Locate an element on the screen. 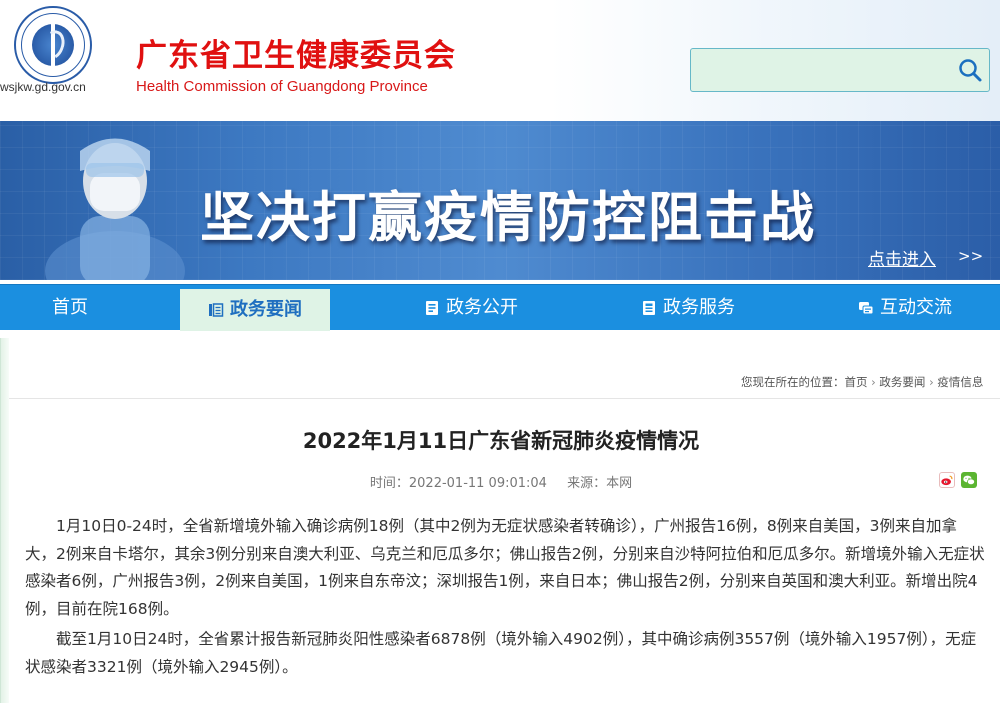 The height and width of the screenshot is (703, 1000). breadcrumb-prefix: 您现在所在的位置： is located at coordinates (793, 382).